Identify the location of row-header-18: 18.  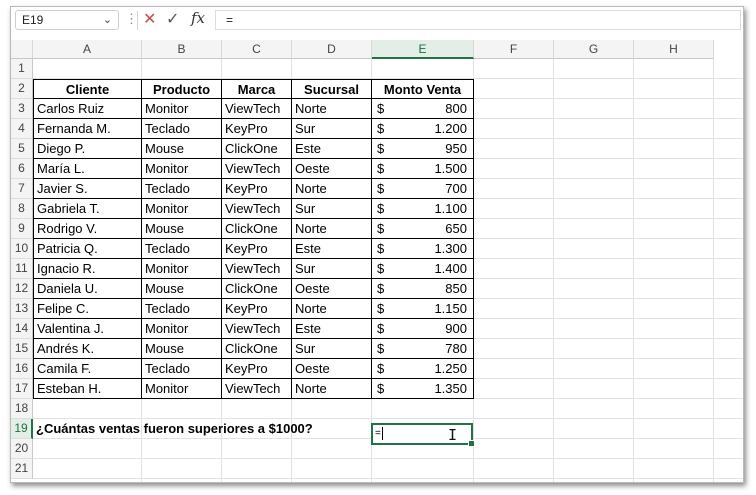
(22, 409).